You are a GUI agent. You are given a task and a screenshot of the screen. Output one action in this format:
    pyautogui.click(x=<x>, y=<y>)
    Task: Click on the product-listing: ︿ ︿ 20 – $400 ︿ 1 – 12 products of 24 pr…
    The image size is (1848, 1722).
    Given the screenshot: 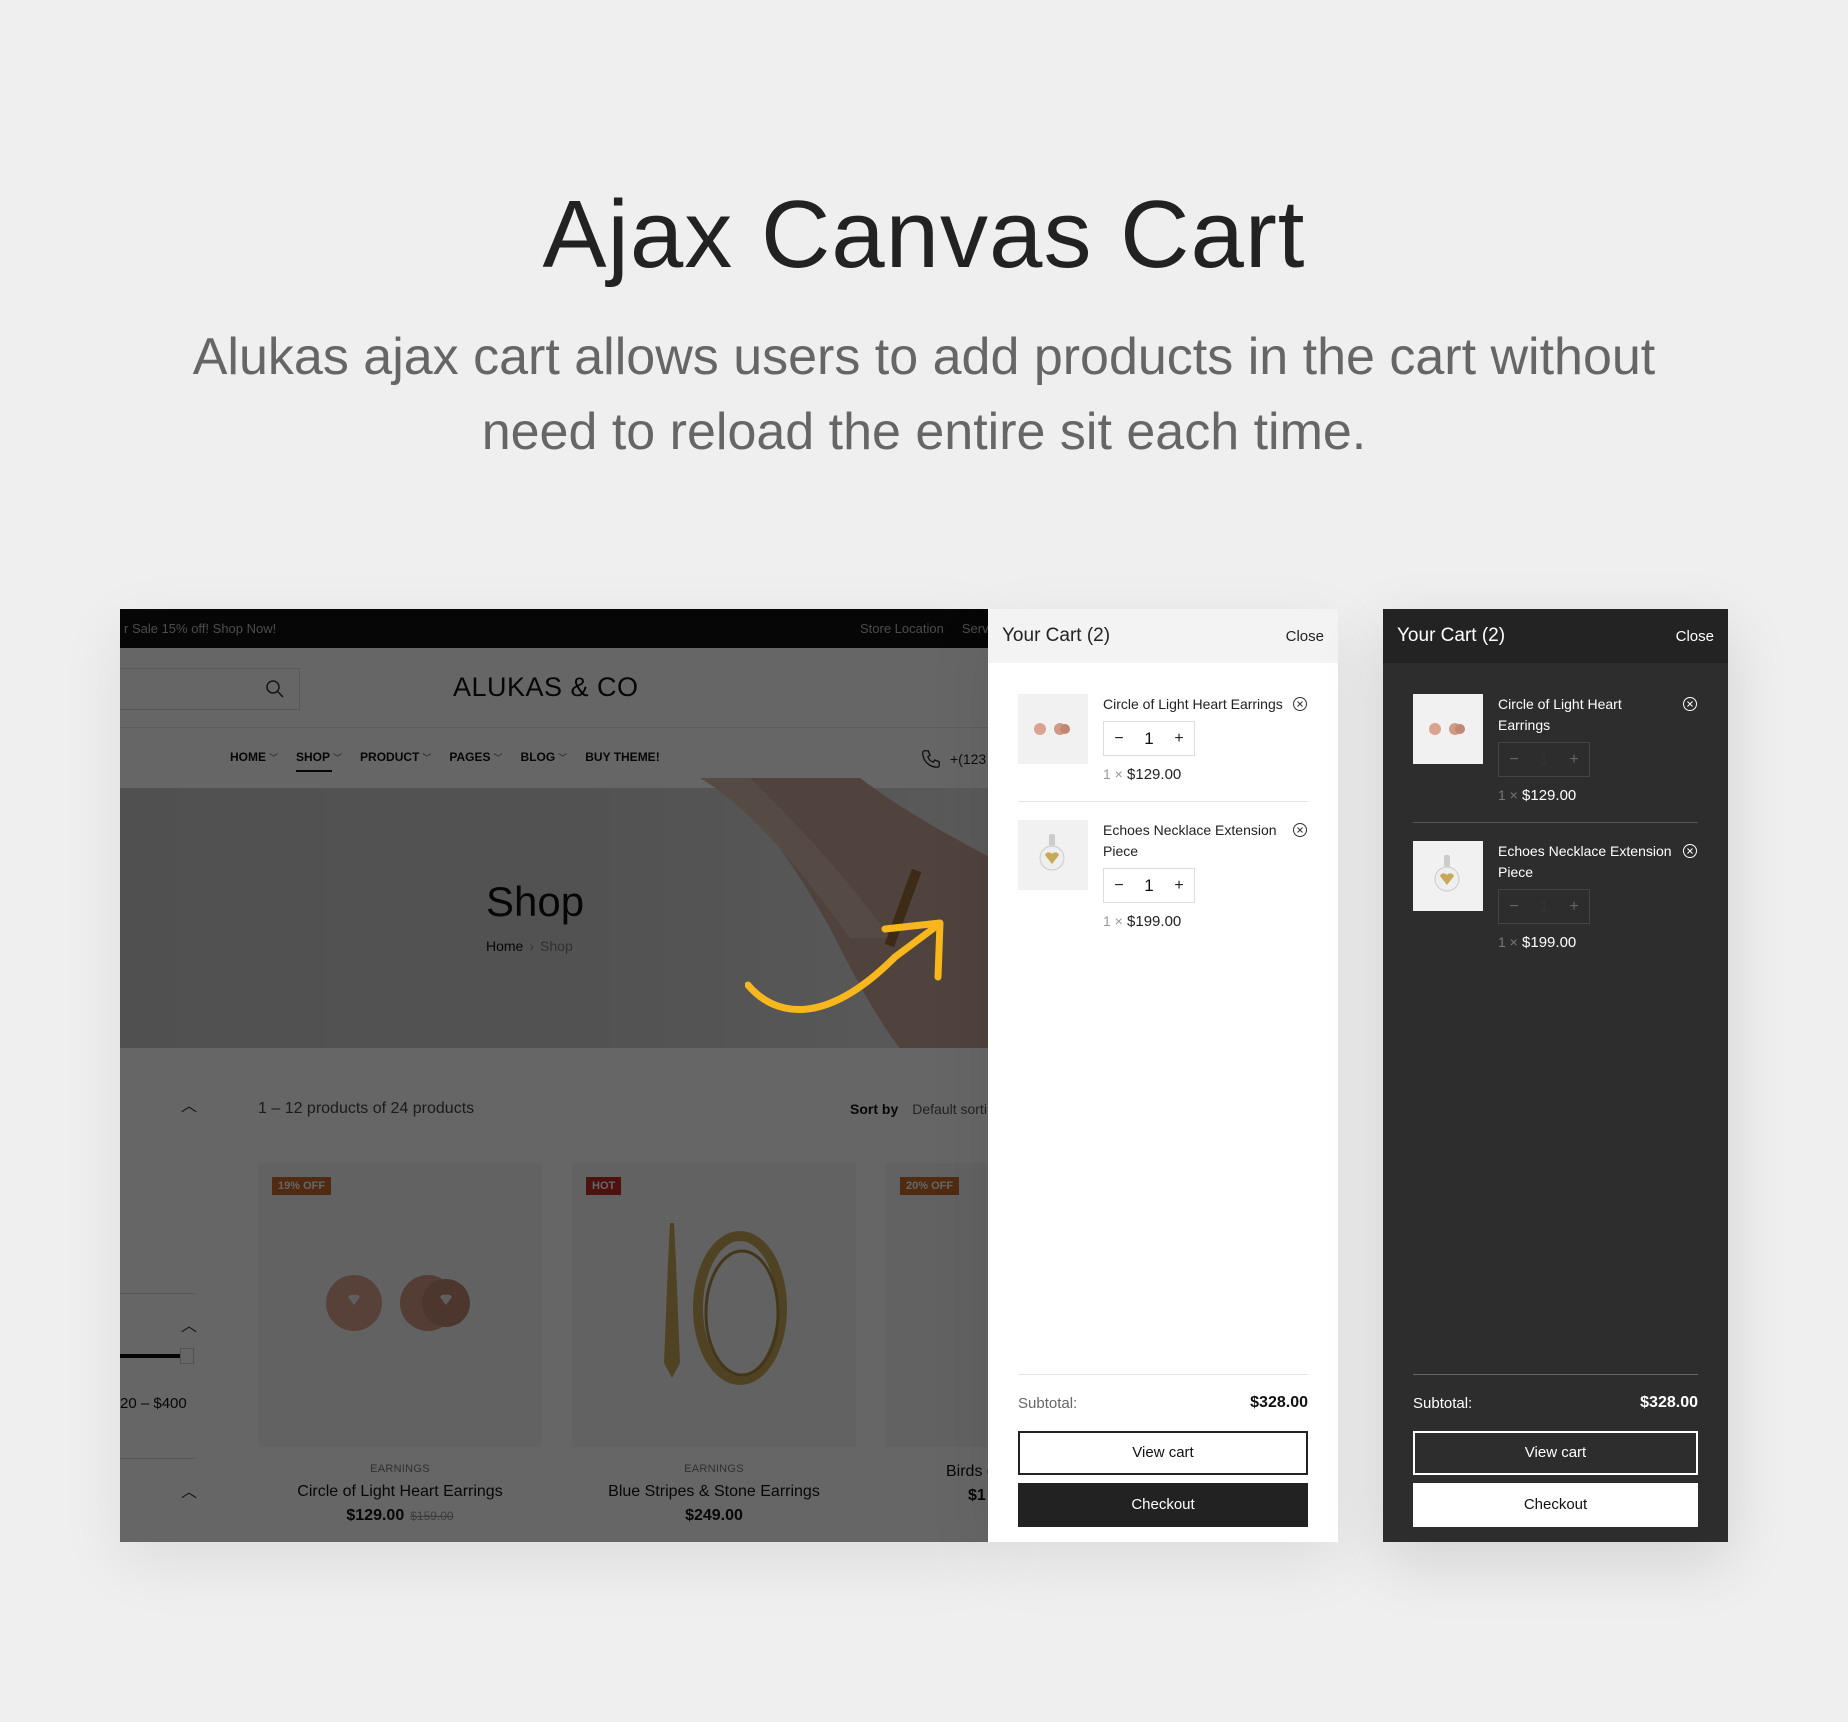 What is the action you would take?
    pyautogui.click(x=554, y=1295)
    